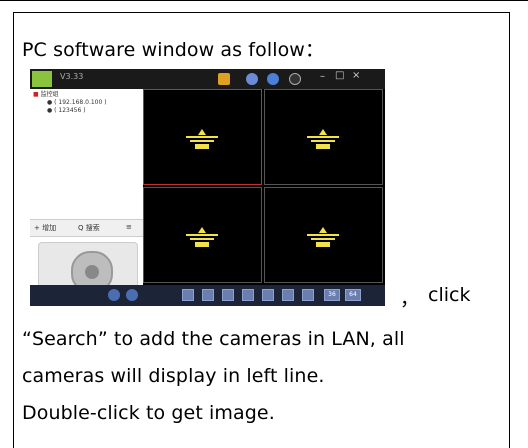  Describe the element at coordinates (42, 79) in the screenshot. I see `app-logo` at that location.